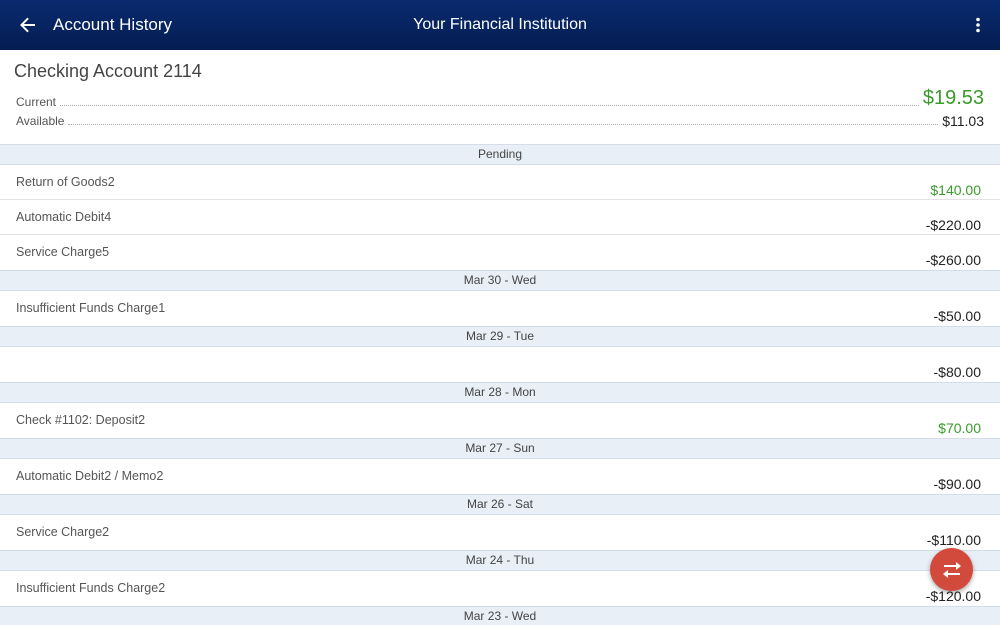 The height and width of the screenshot is (625, 1000). What do you see at coordinates (500, 252) in the screenshot?
I see `transaction-row: Service Charge5 -$260.00` at bounding box center [500, 252].